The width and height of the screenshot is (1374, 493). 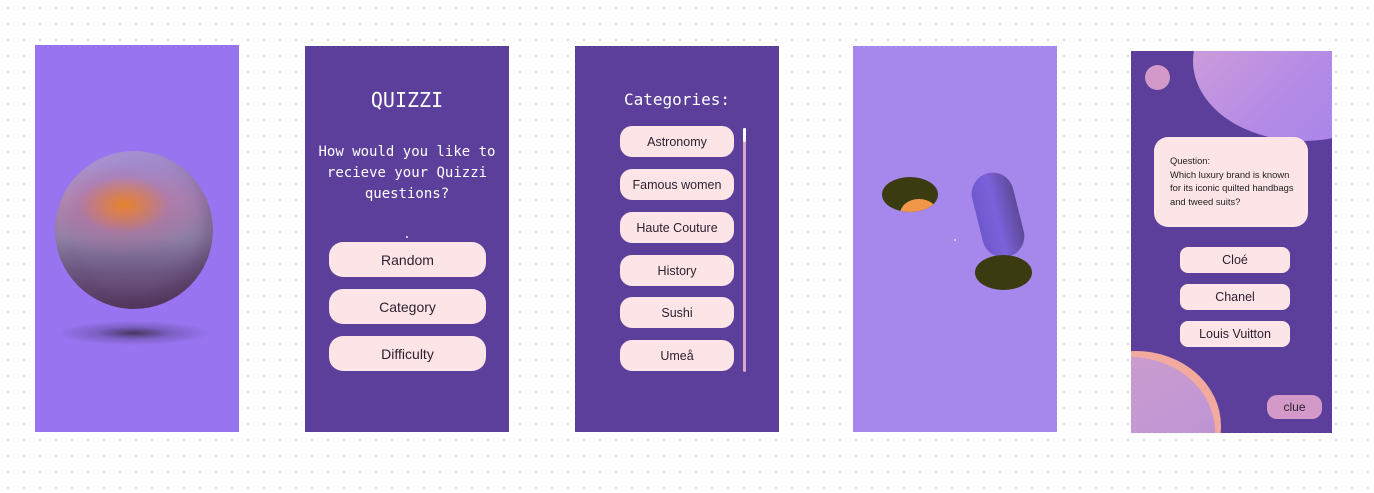 I want to click on difficulty-button: Difficulty, so click(x=407, y=353).